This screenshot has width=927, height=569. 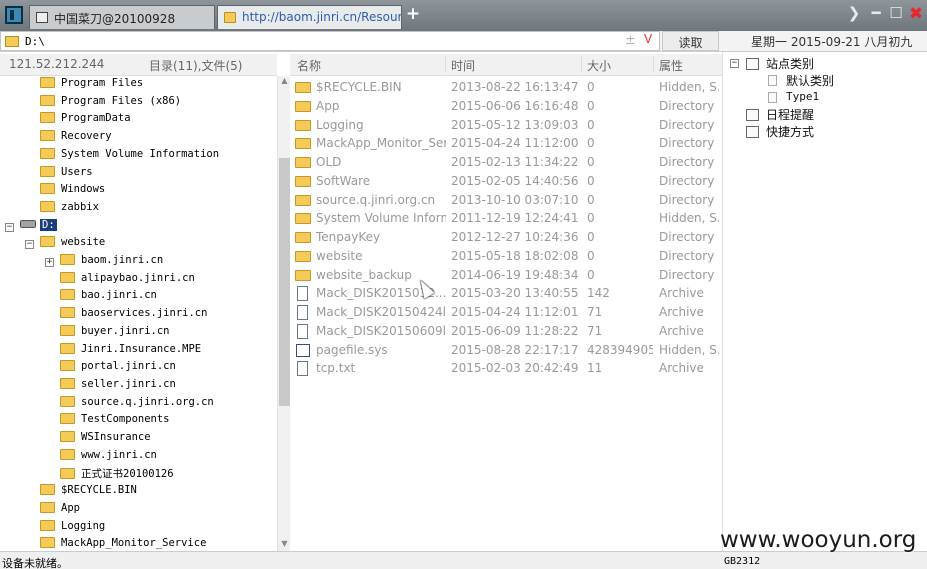 I want to click on file-name: $RECYCLE.BIN, so click(x=359, y=87).